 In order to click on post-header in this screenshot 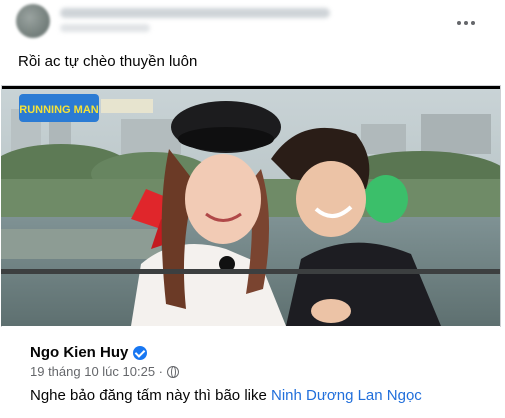, I will do `click(252, 23)`.